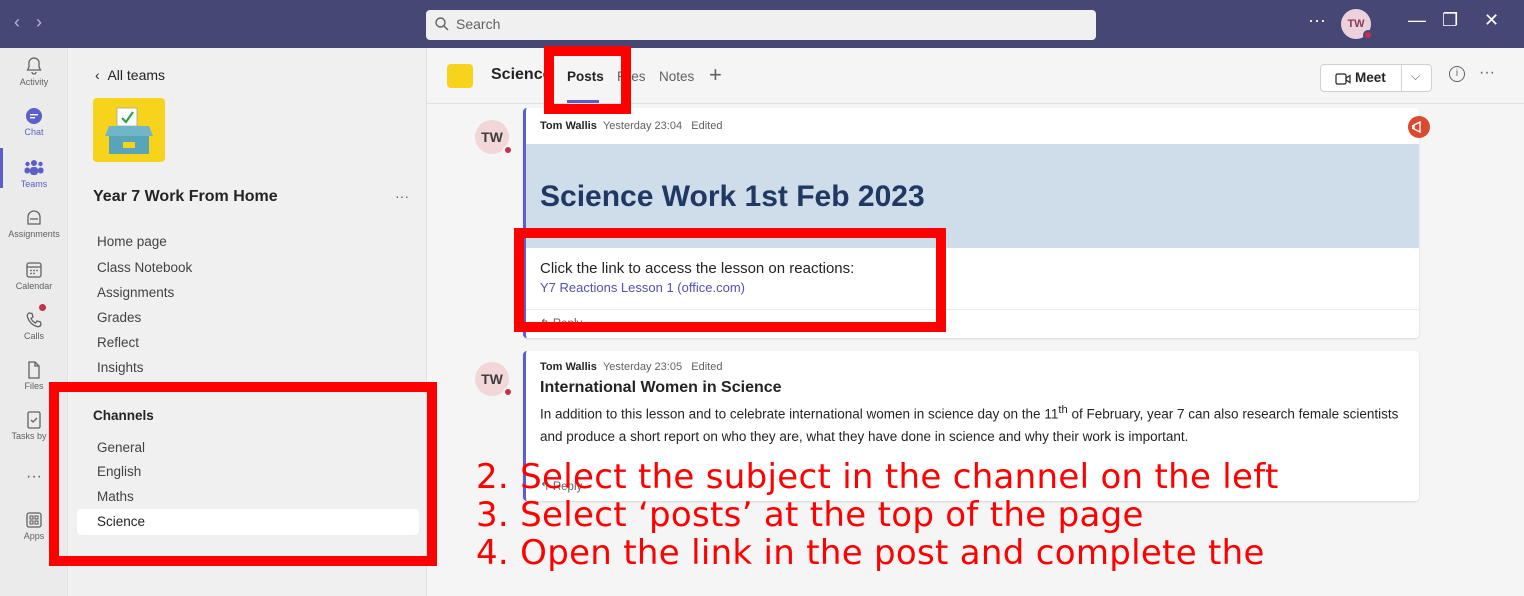  I want to click on rail-item-activity: Activity, so click(34, 71).